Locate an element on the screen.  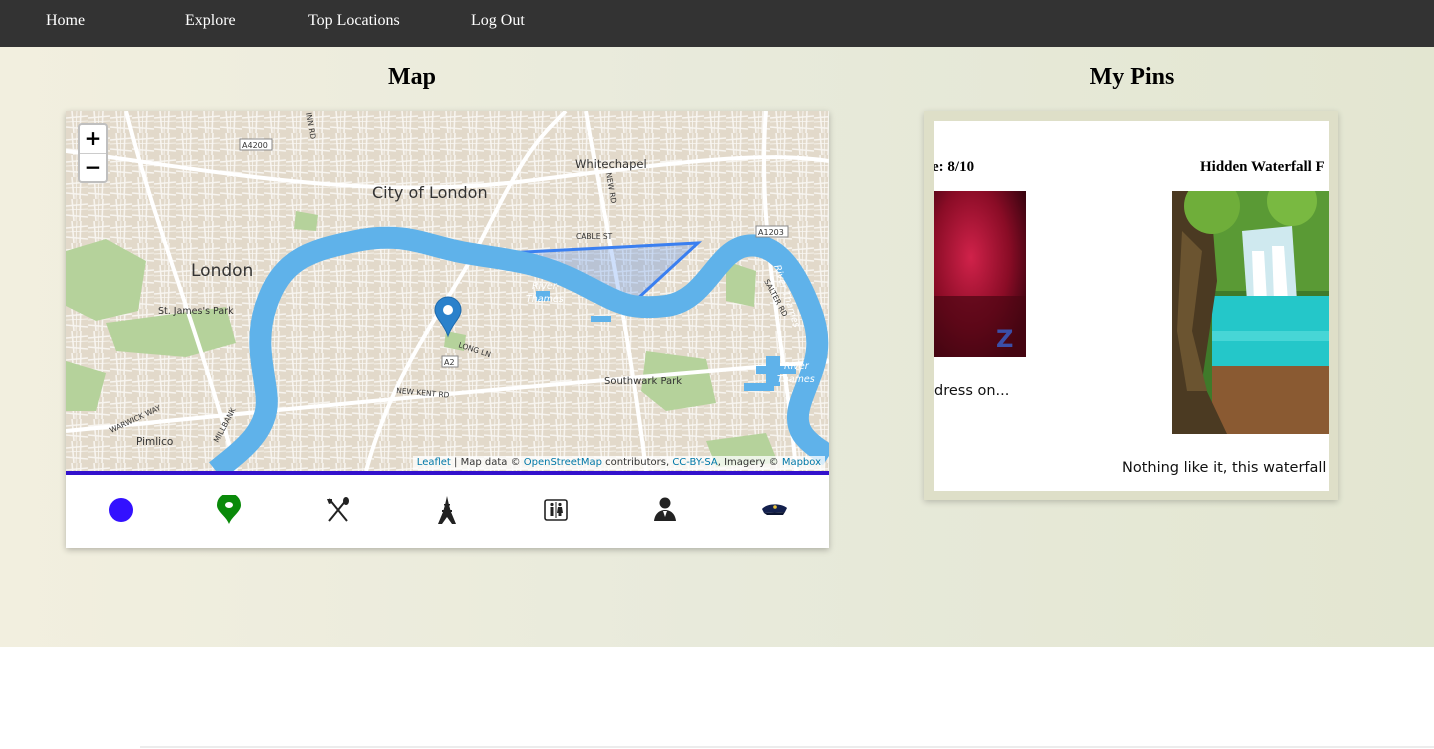
my-pins-card: e: 8/10 Z dress on... Hidden Waterfall F is located at coordinates (1131, 305).